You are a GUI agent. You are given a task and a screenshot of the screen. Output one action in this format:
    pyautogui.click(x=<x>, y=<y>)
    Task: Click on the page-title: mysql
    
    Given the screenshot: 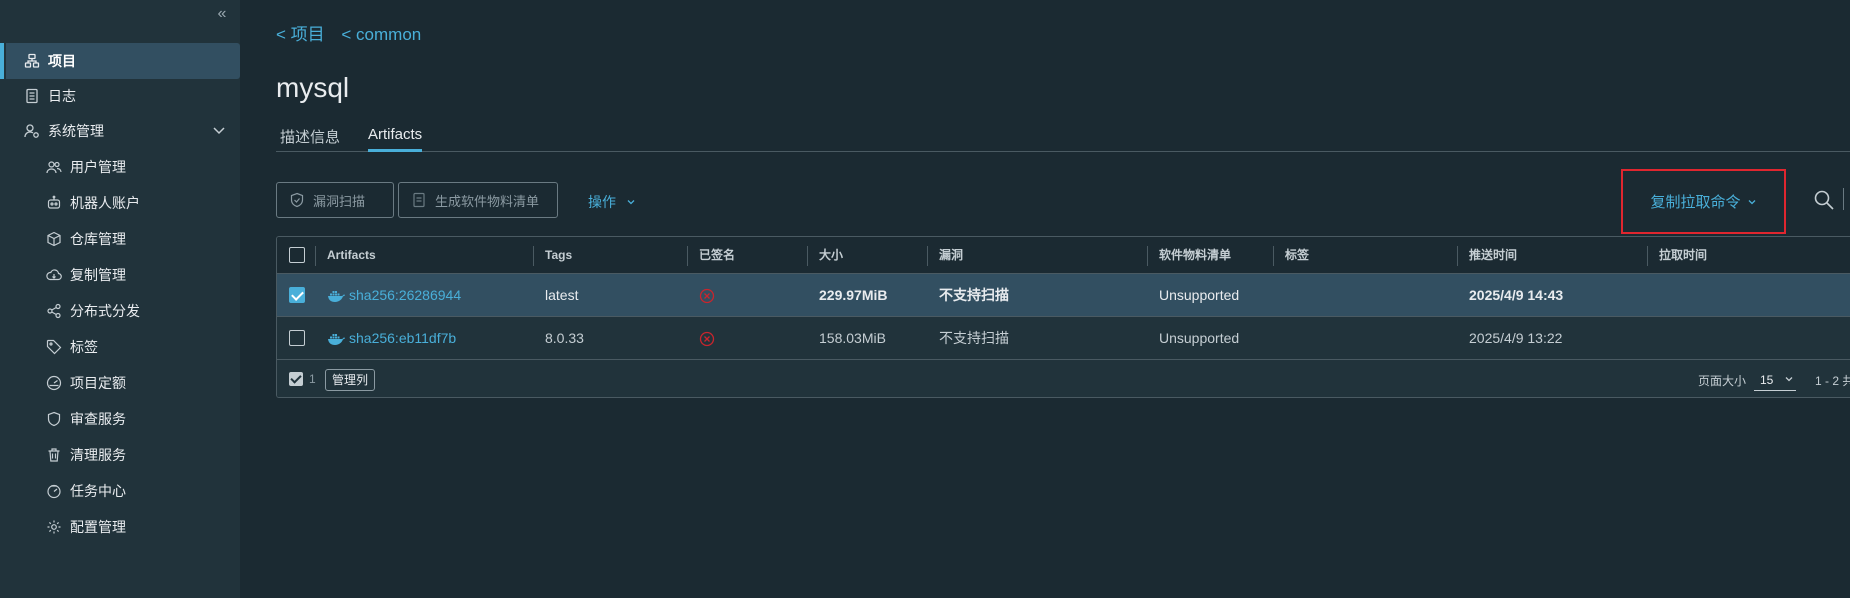 What is the action you would take?
    pyautogui.click(x=313, y=87)
    